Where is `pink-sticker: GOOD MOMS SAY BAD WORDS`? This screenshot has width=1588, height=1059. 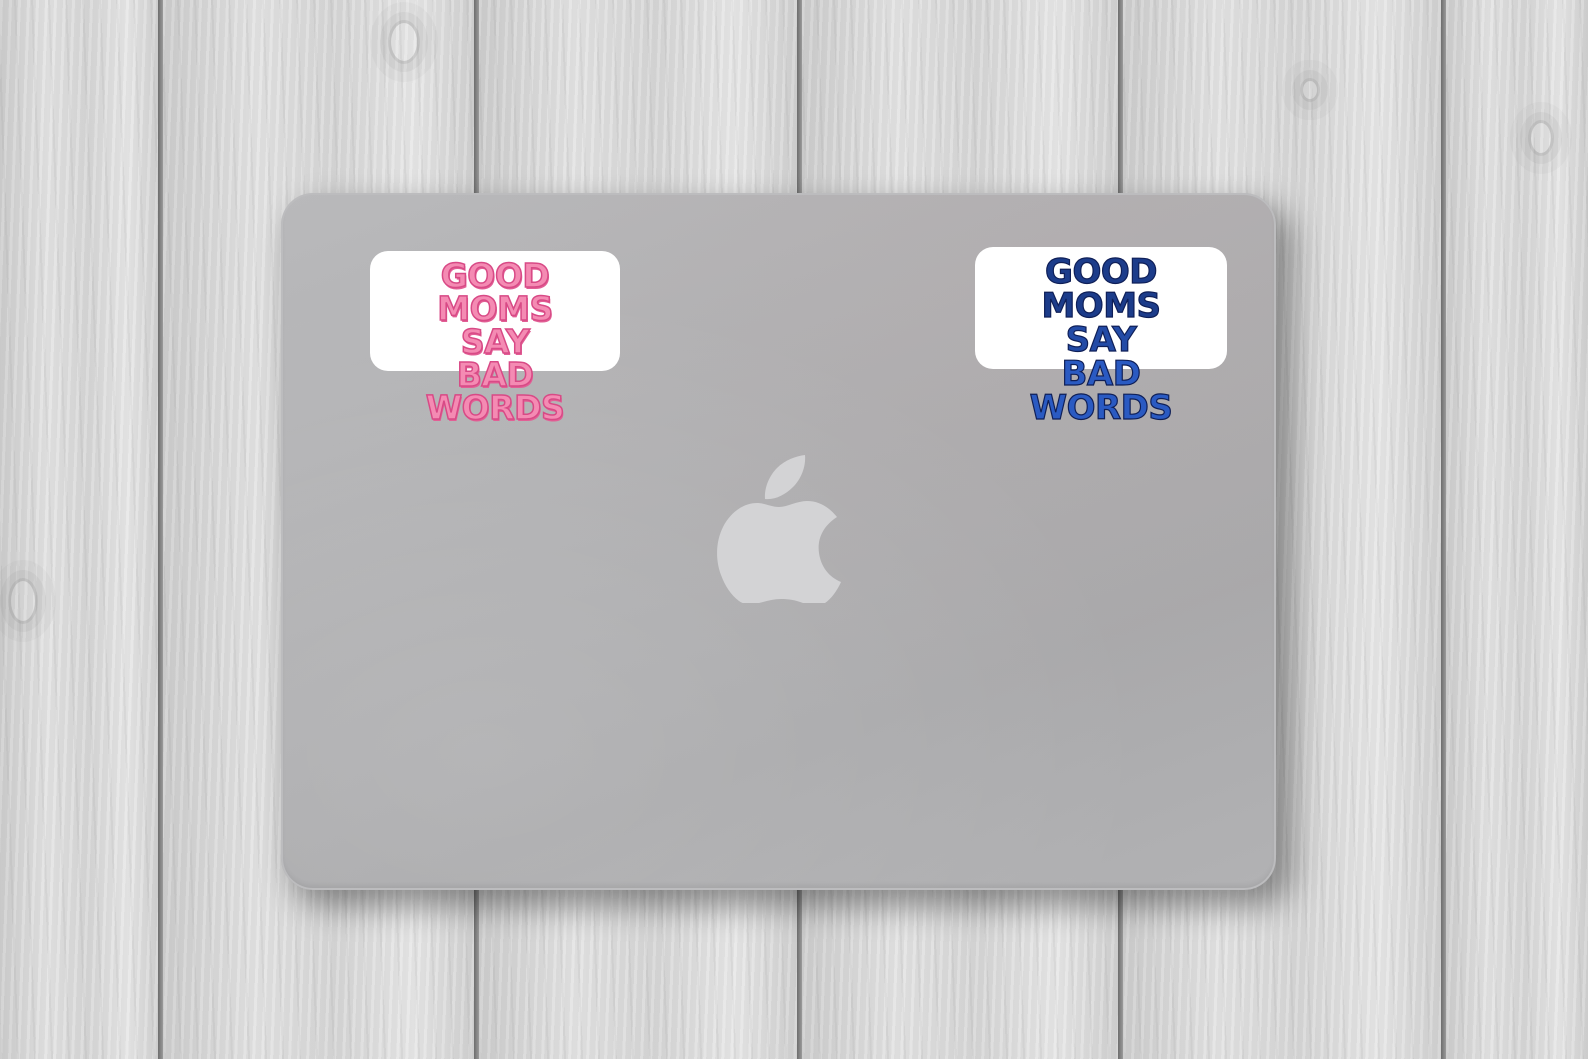
pink-sticker: GOOD MOMS SAY BAD WORDS is located at coordinates (495, 338).